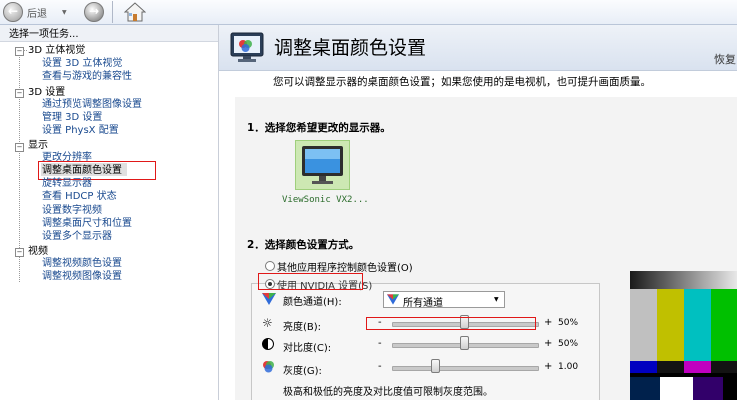 Image resolution: width=737 pixels, height=400 pixels. What do you see at coordinates (268, 344) in the screenshot?
I see `contrast-icon` at bounding box center [268, 344].